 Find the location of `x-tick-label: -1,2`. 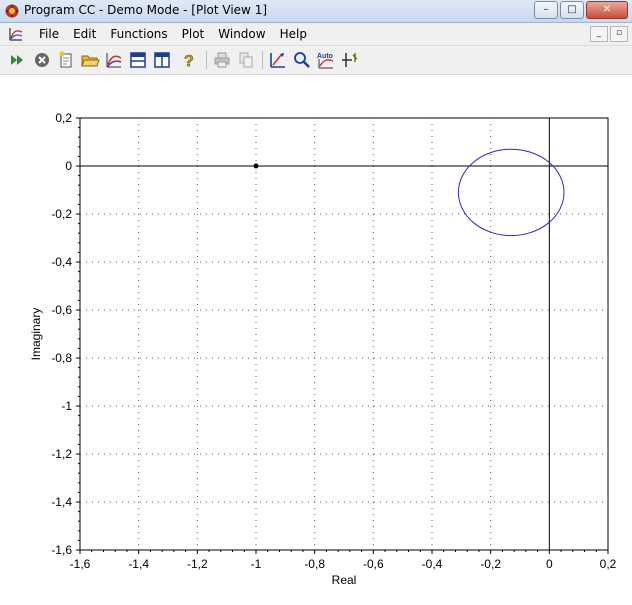

x-tick-label: -1,2 is located at coordinates (197, 564).